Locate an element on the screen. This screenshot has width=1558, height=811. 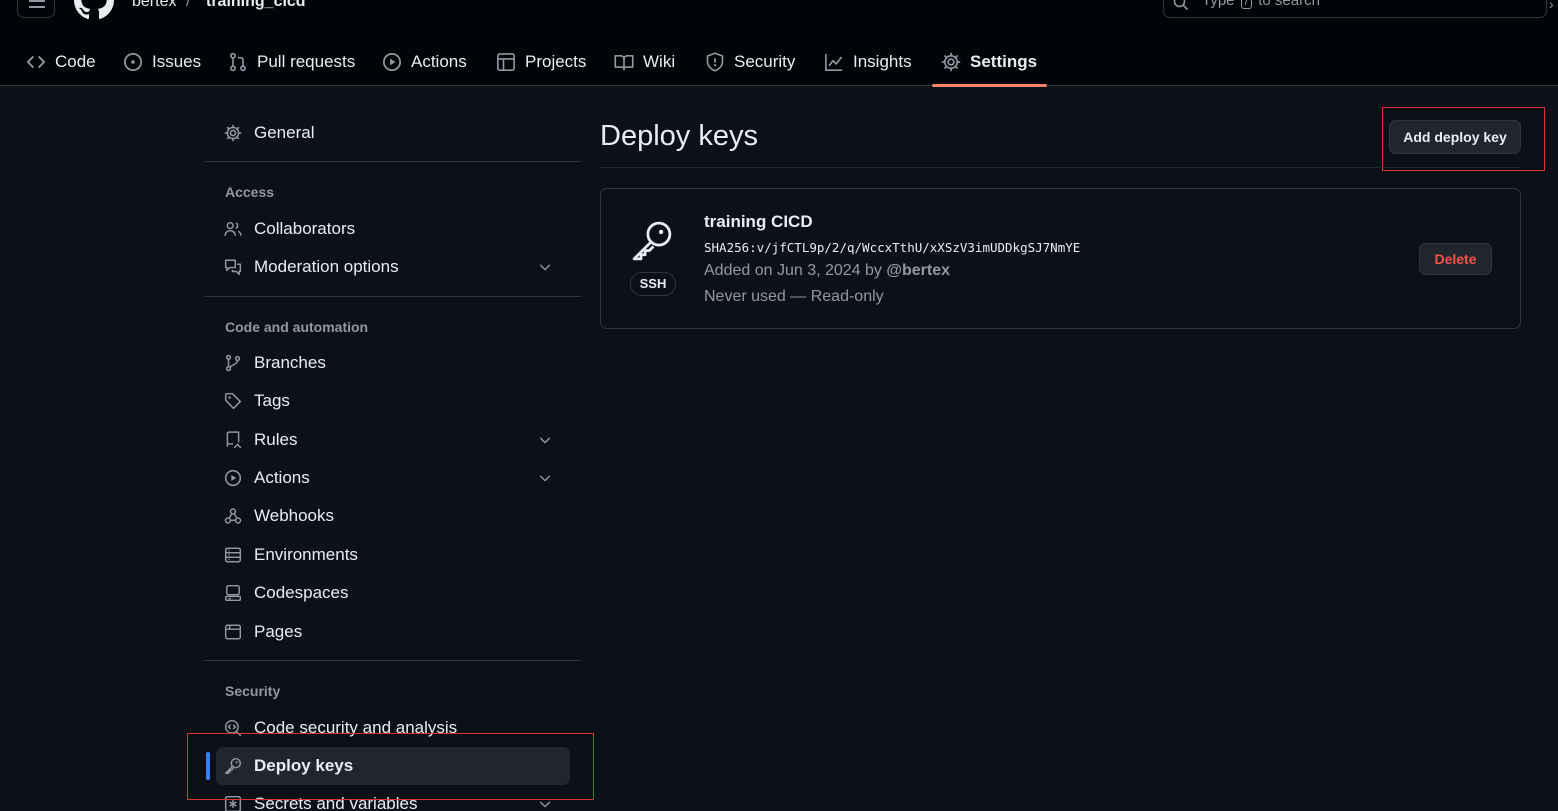
server-icon is located at coordinates (233, 555).